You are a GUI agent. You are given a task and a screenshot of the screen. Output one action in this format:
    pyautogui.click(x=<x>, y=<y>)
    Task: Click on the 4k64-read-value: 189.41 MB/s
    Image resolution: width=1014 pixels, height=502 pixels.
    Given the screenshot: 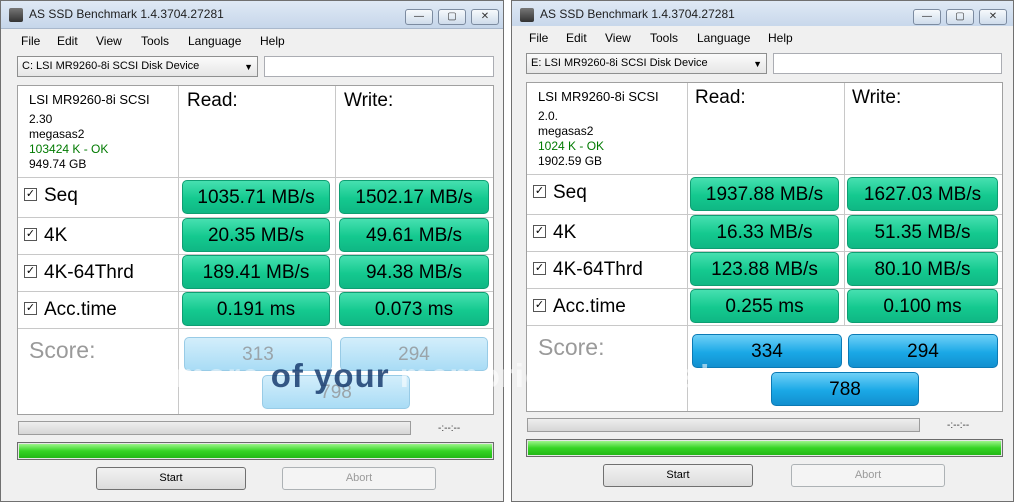 What is the action you would take?
    pyautogui.click(x=256, y=272)
    